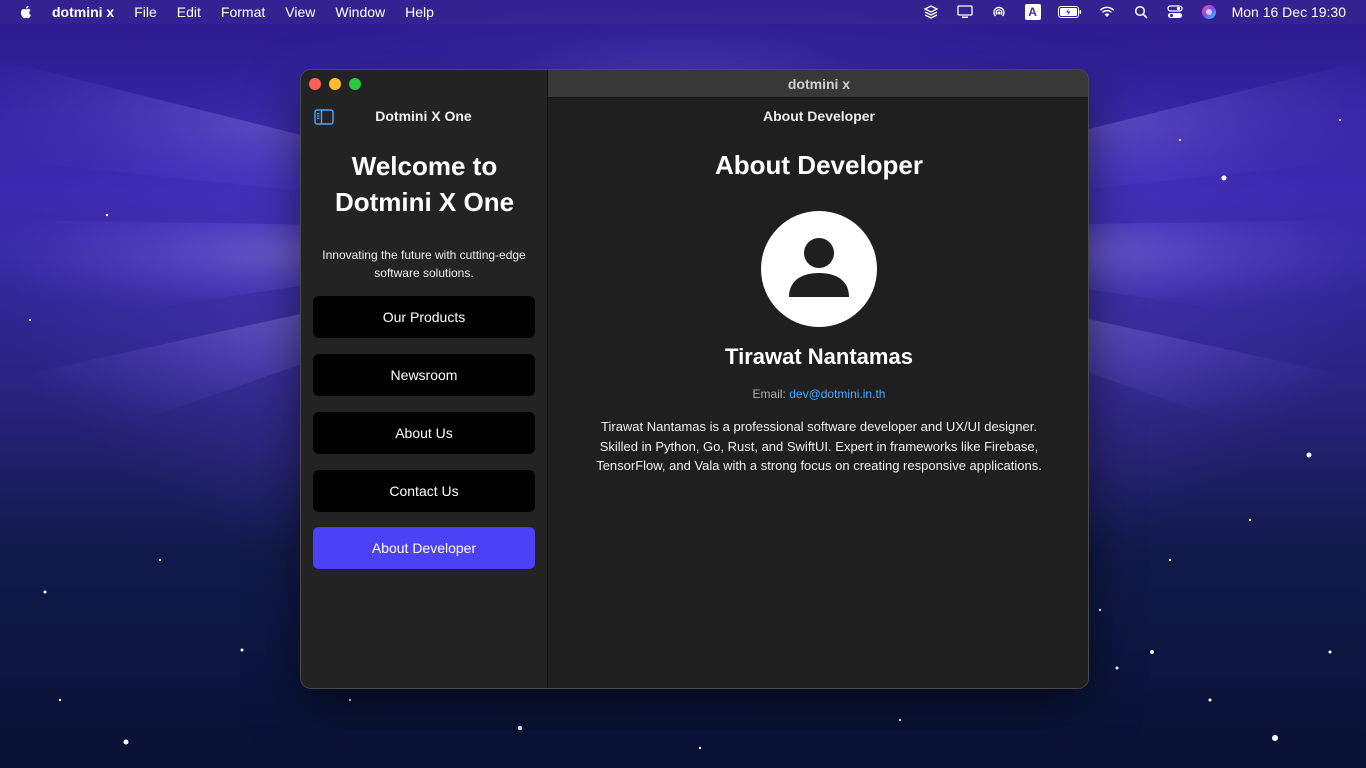 The width and height of the screenshot is (1366, 768). What do you see at coordinates (837, 394) in the screenshot?
I see `email-link: dev@dotmini.in.th` at bounding box center [837, 394].